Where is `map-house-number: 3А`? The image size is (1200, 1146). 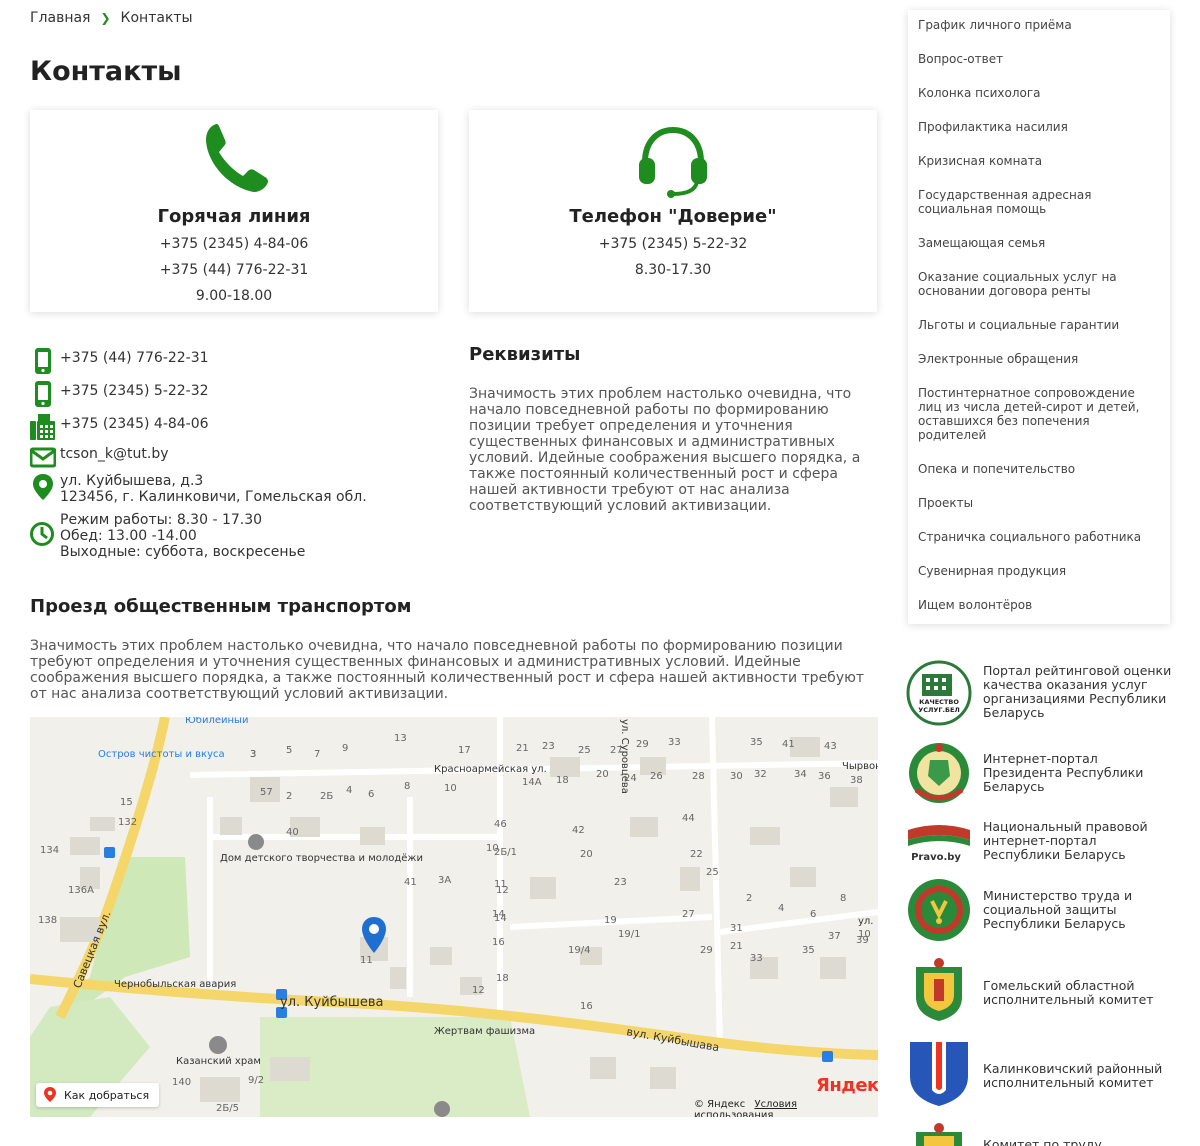 map-house-number: 3А is located at coordinates (444, 880).